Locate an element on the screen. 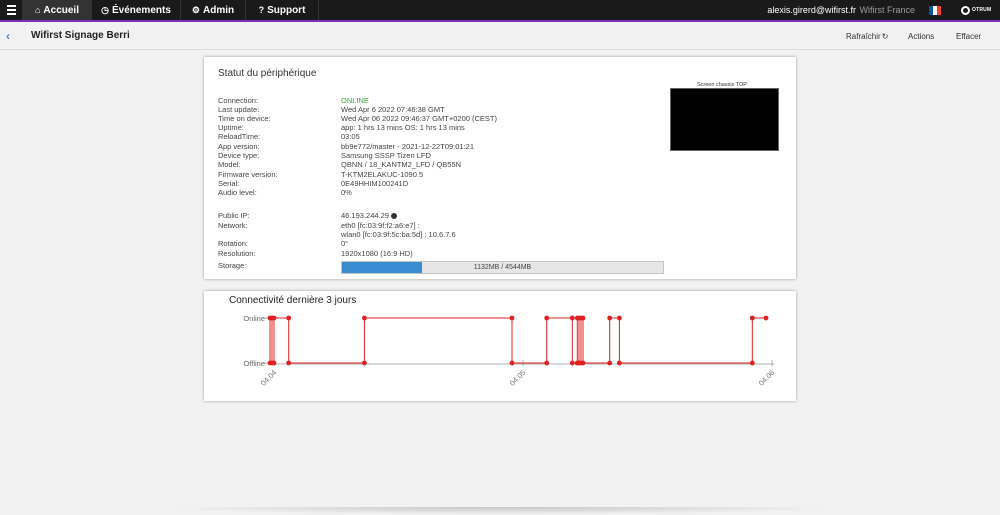  refresh-button: Rafraîchir↻ is located at coordinates (867, 36).